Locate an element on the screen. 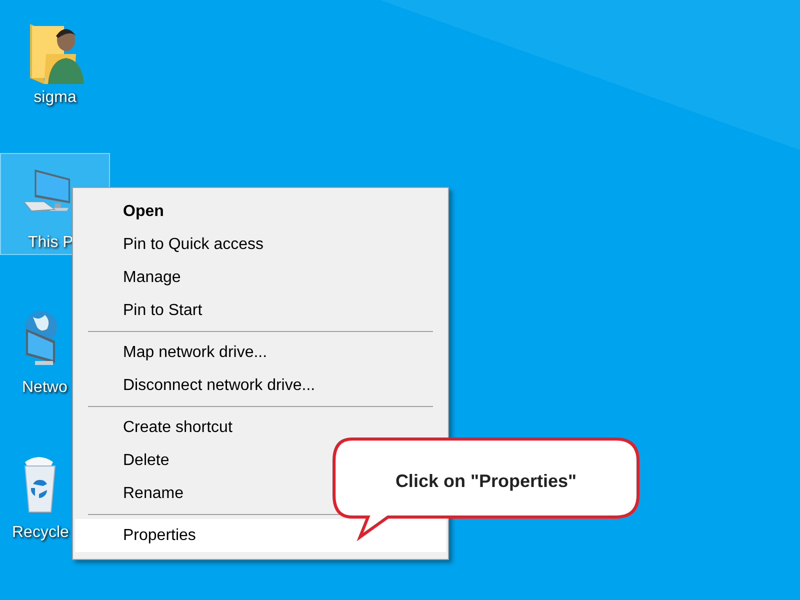 Image resolution: width=800 pixels, height=600 pixels. callout-text: Click on "Properties" is located at coordinates (486, 481).